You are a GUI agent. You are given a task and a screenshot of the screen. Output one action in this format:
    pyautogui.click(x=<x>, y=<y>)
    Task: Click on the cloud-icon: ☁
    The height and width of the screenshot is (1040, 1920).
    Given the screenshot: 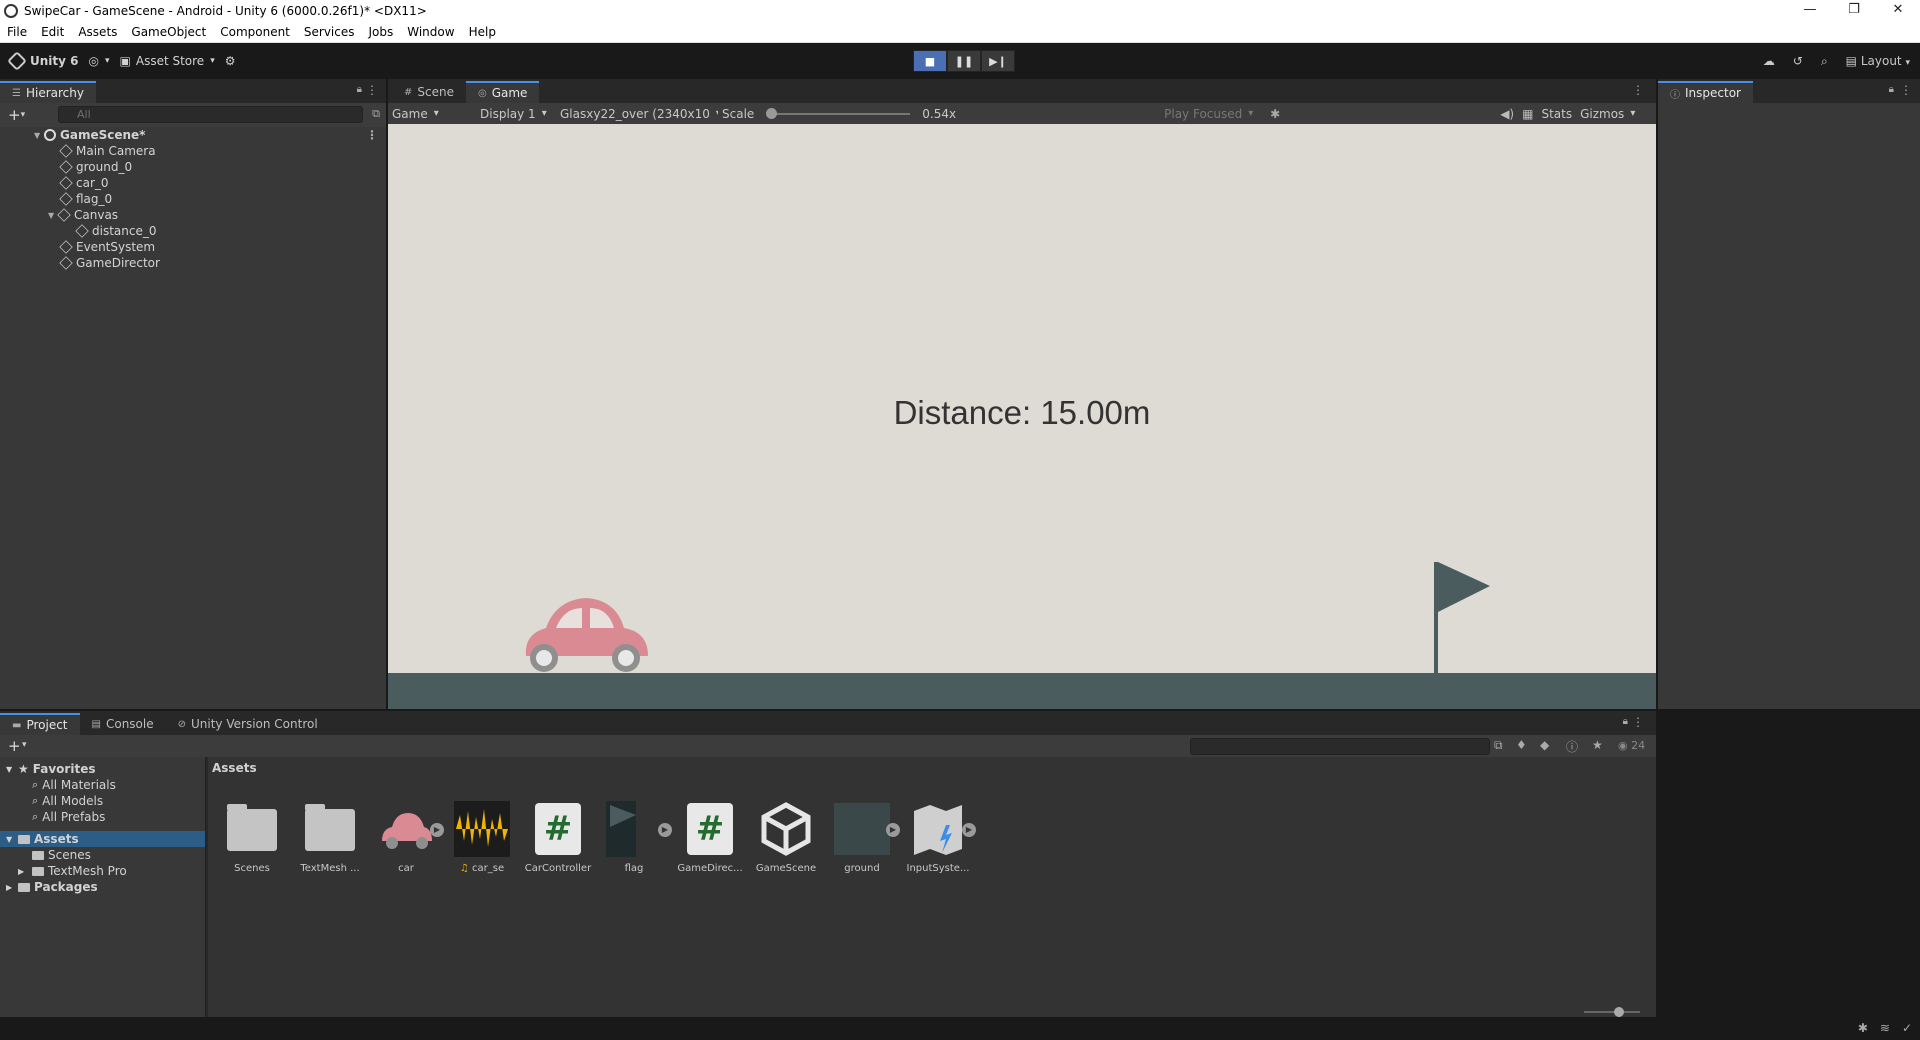 What is the action you would take?
    pyautogui.click(x=1769, y=61)
    